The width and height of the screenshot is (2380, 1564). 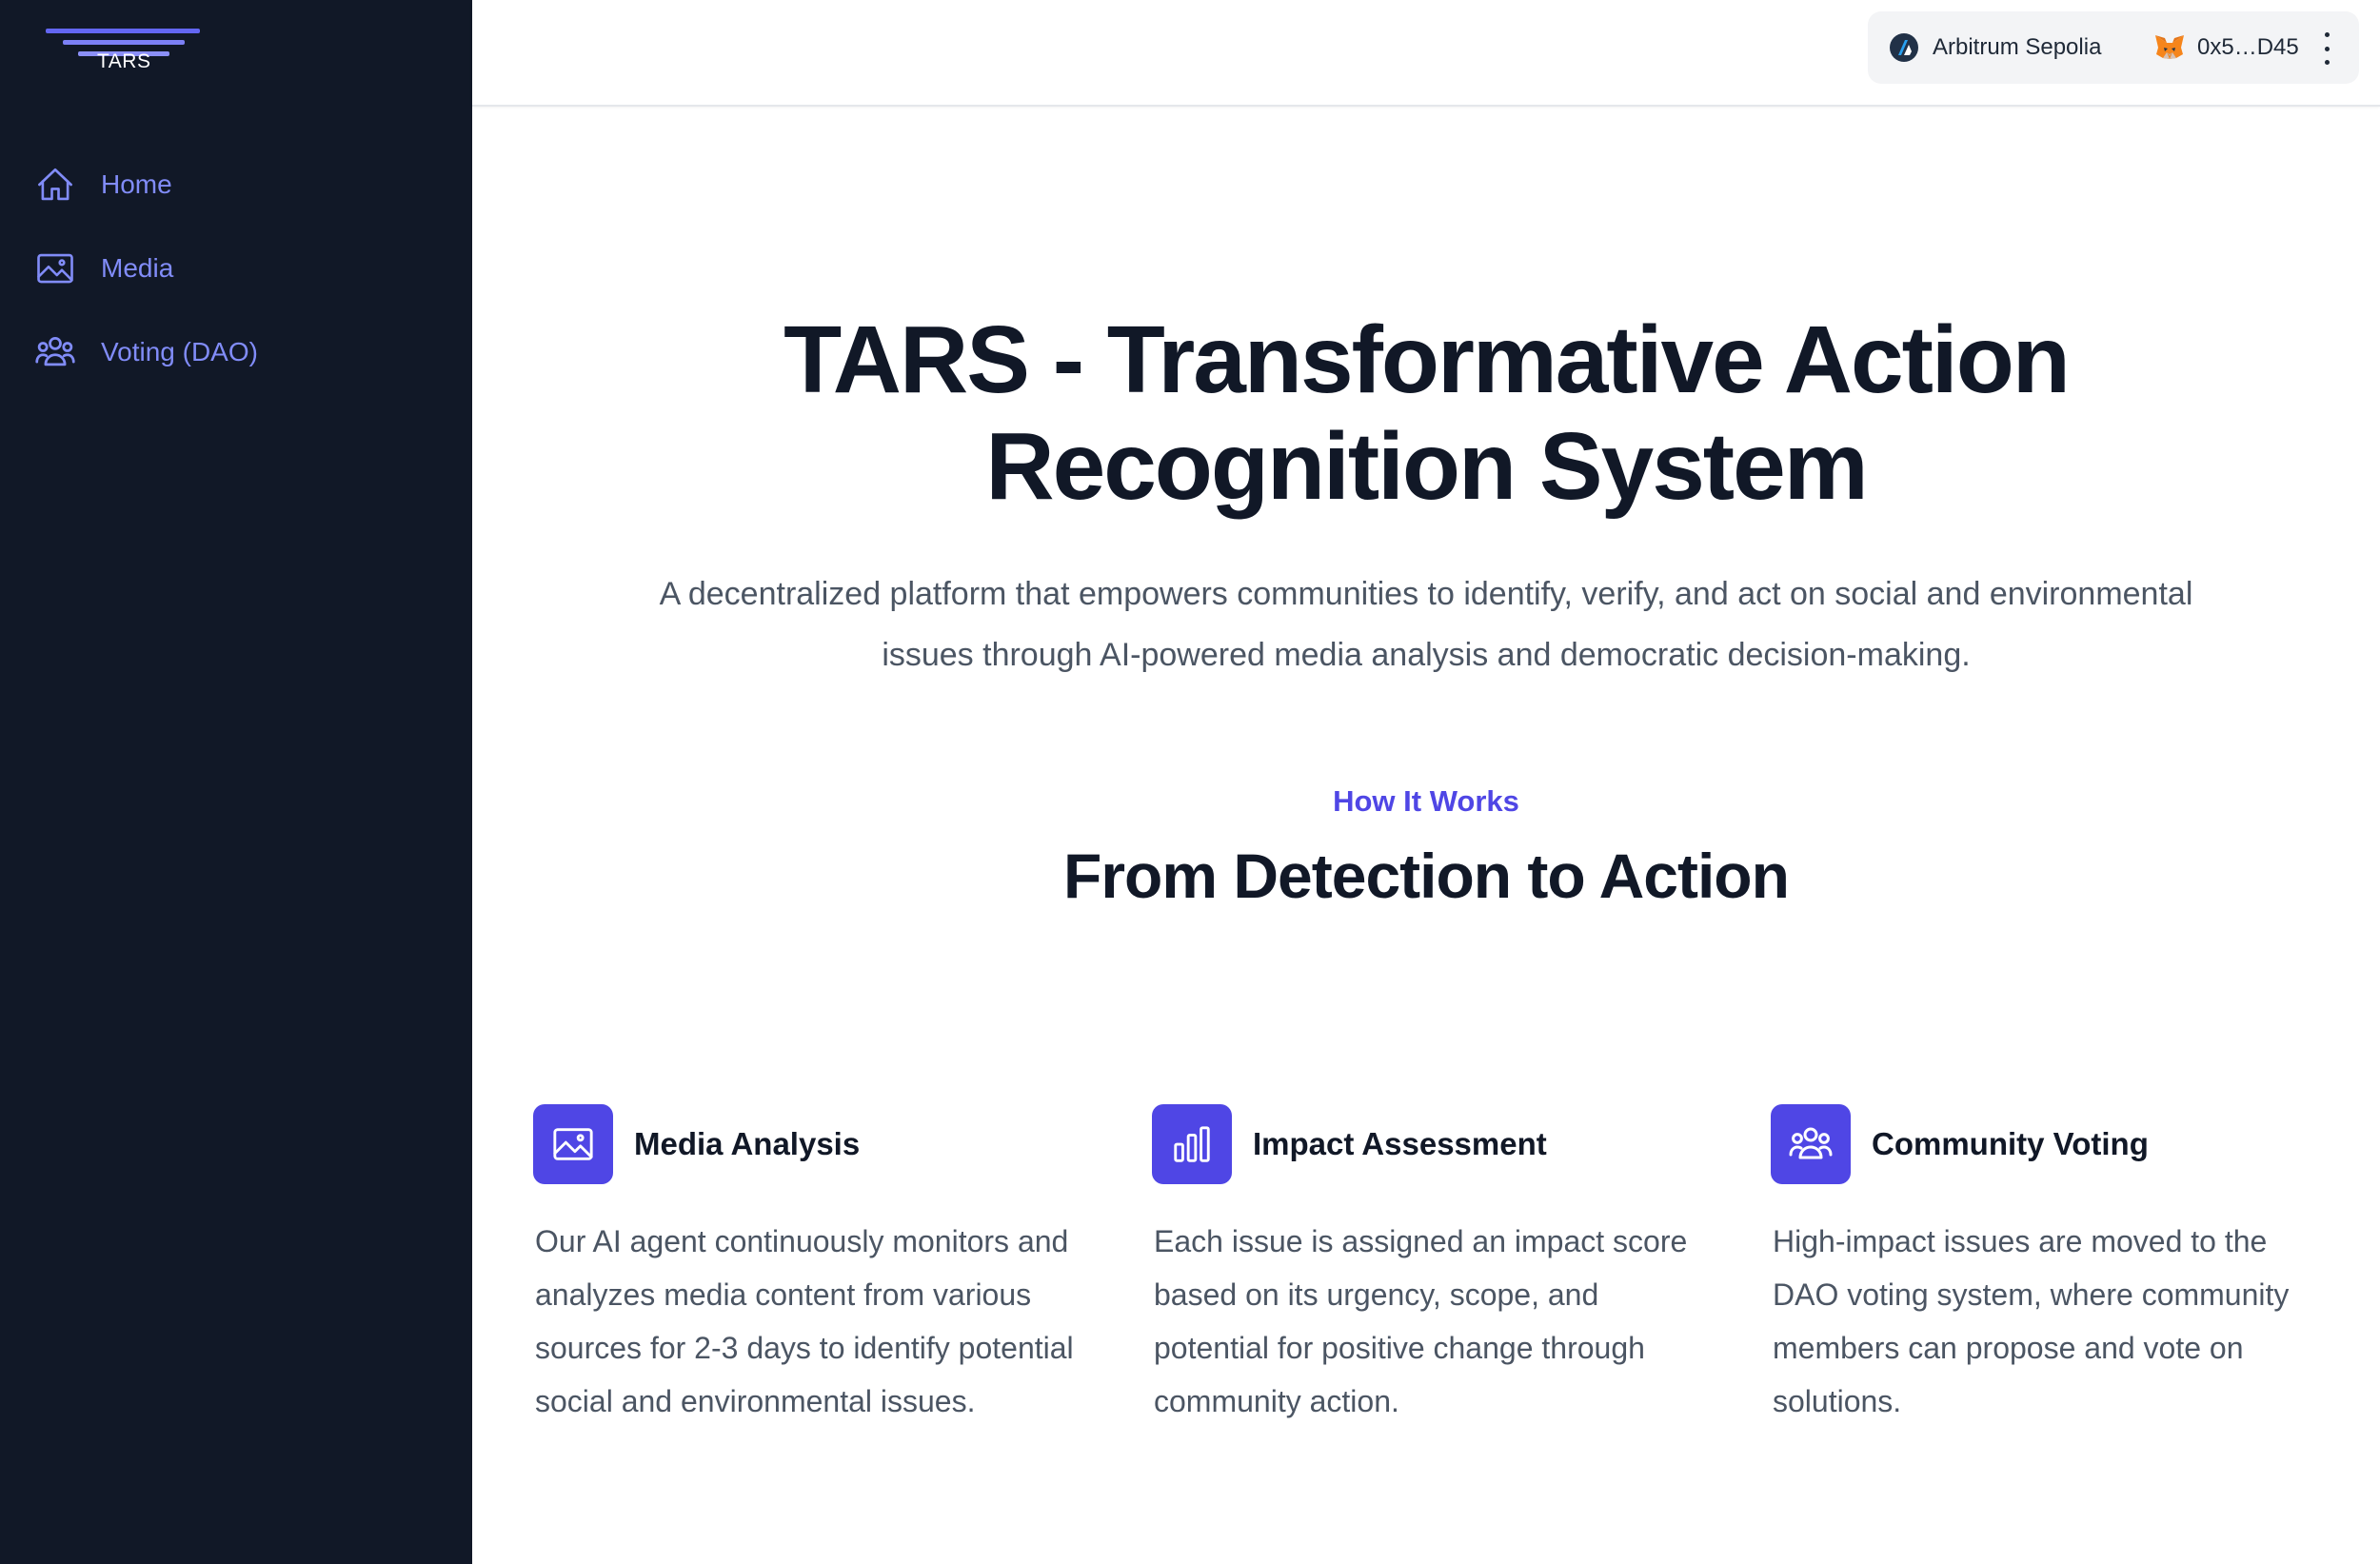 I want to click on sidebar-item-label: Voting (DAO), so click(x=179, y=351).